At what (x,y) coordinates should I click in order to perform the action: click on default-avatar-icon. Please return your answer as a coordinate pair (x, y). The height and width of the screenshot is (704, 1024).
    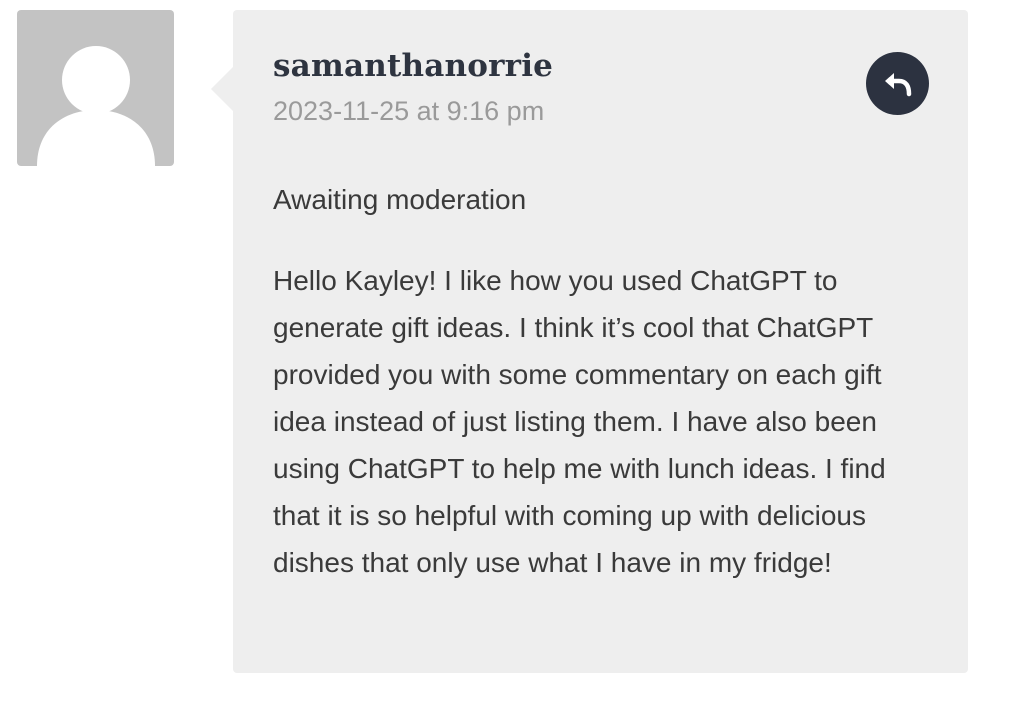
    Looking at the image, I should click on (96, 106).